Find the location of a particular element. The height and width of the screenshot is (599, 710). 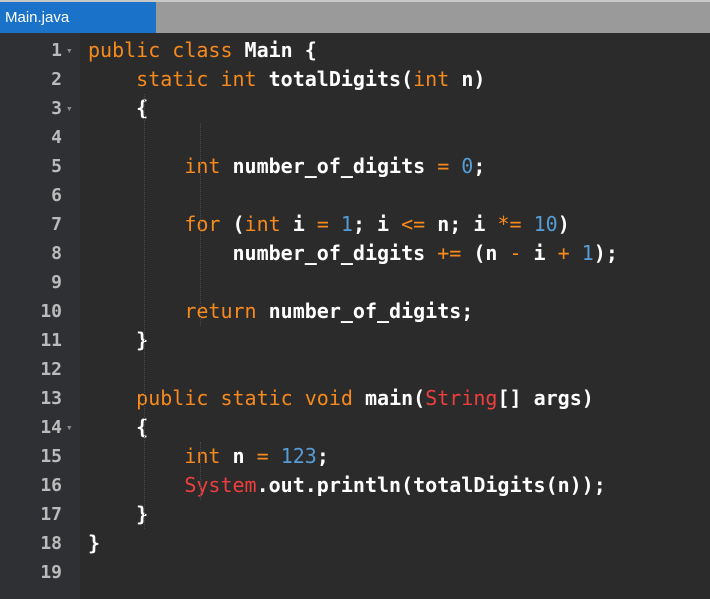

line-number: 18 is located at coordinates (51, 543).